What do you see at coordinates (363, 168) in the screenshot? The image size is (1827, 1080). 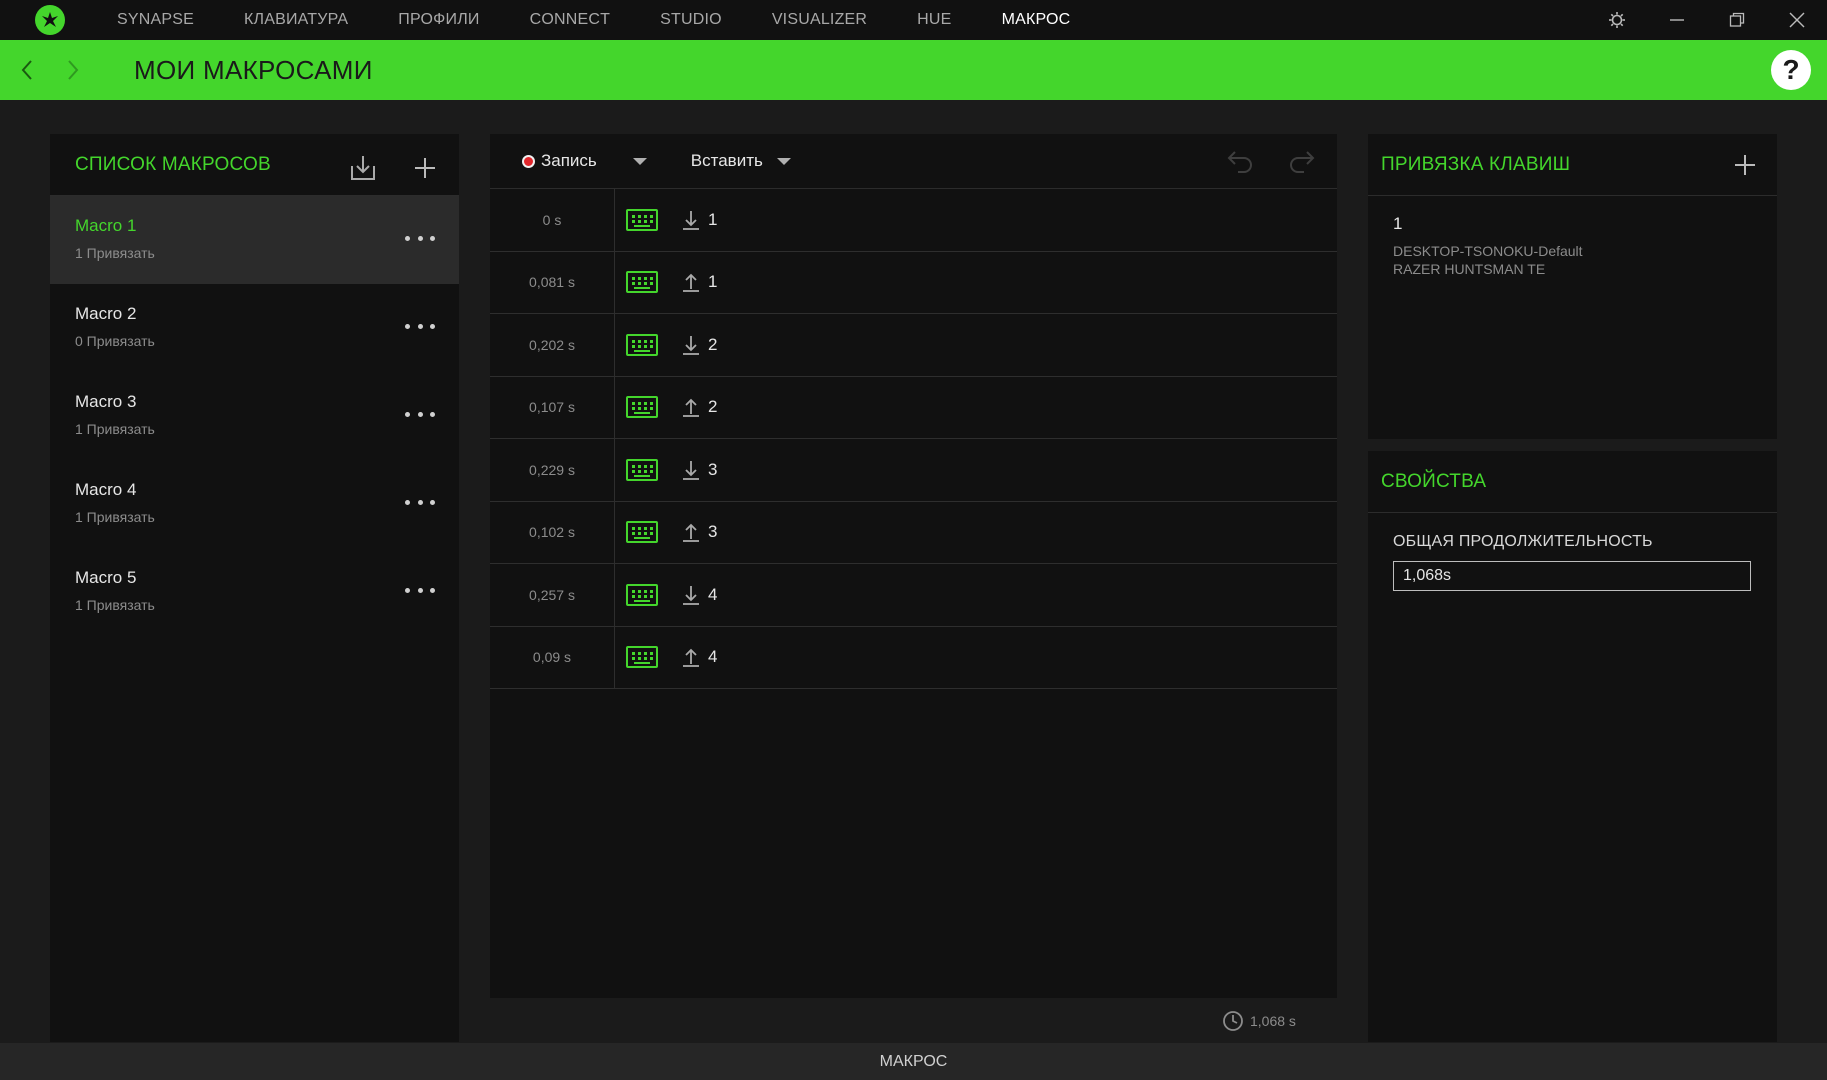 I see `import-icon` at bounding box center [363, 168].